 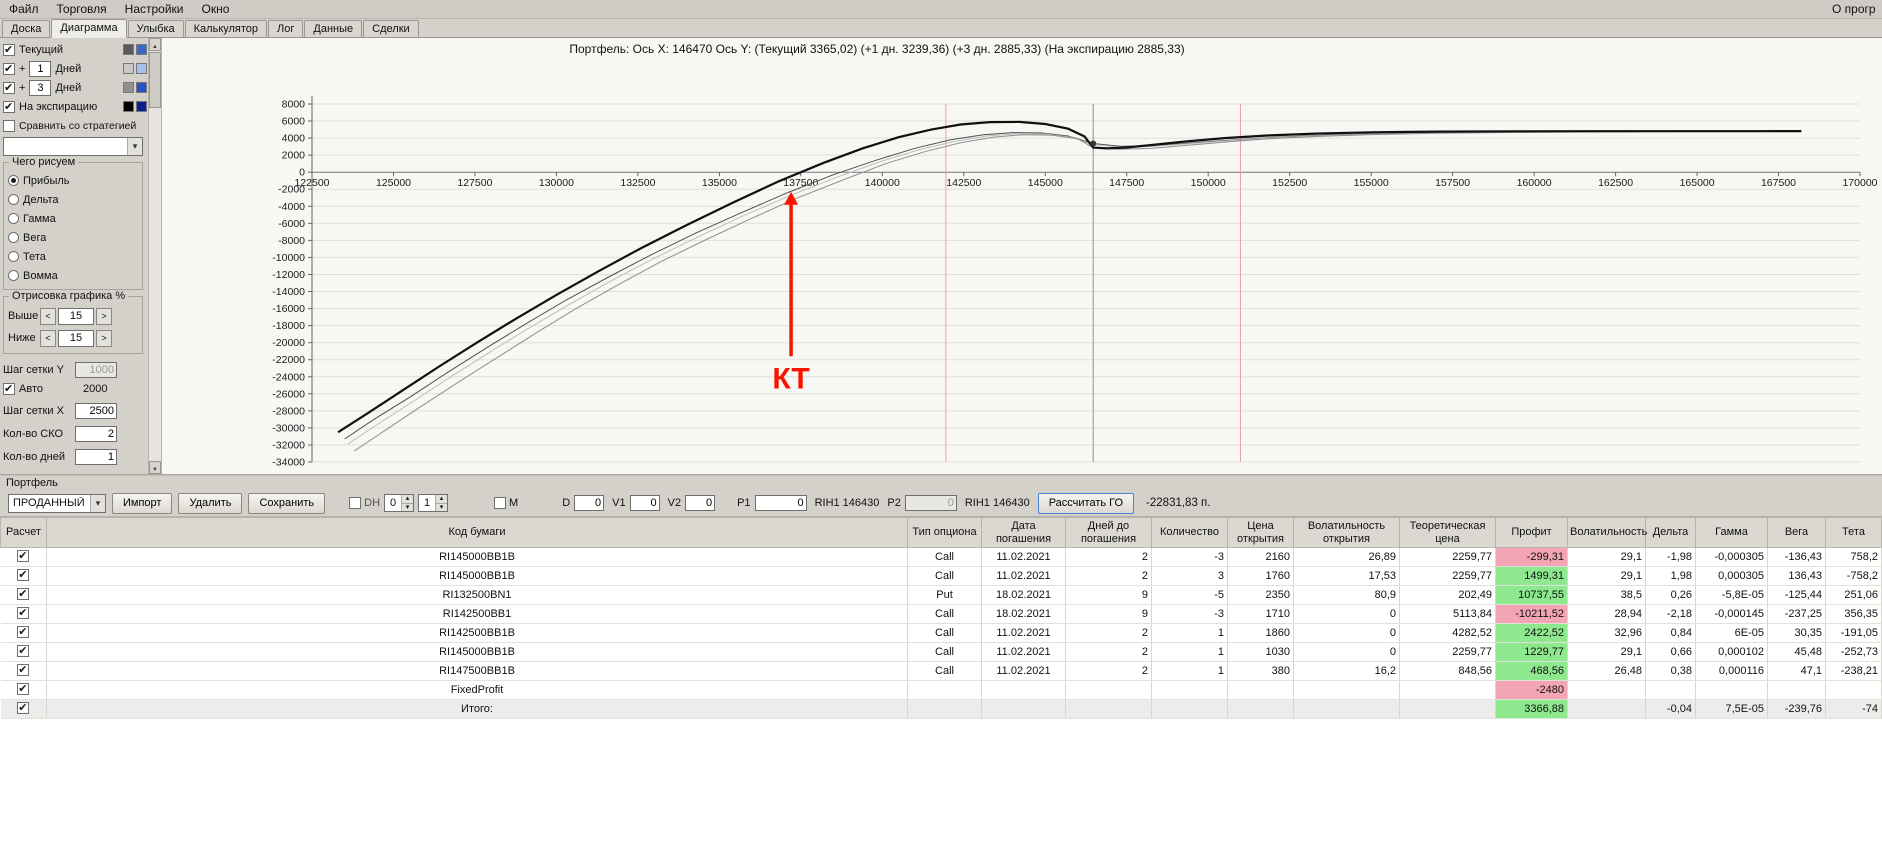 I want to click on above-increase-button, so click(x=104, y=316).